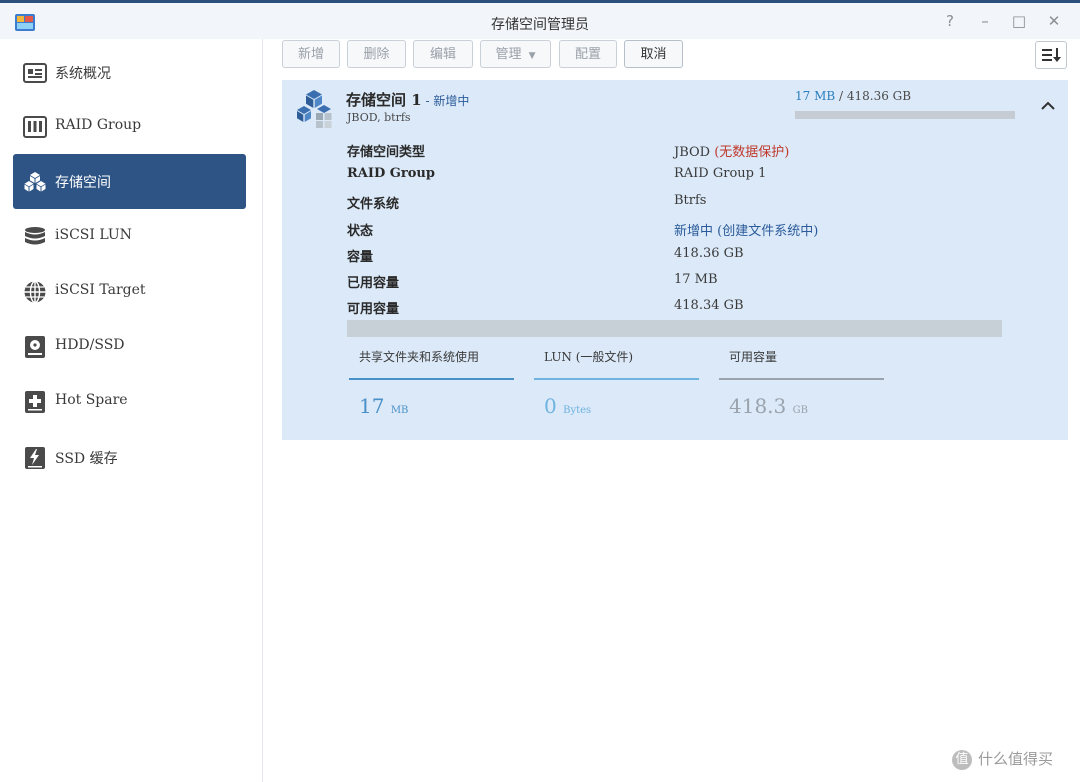 The height and width of the screenshot is (782, 1080). What do you see at coordinates (86, 459) in the screenshot?
I see `sidebar-item-label: SSD 缓存` at bounding box center [86, 459].